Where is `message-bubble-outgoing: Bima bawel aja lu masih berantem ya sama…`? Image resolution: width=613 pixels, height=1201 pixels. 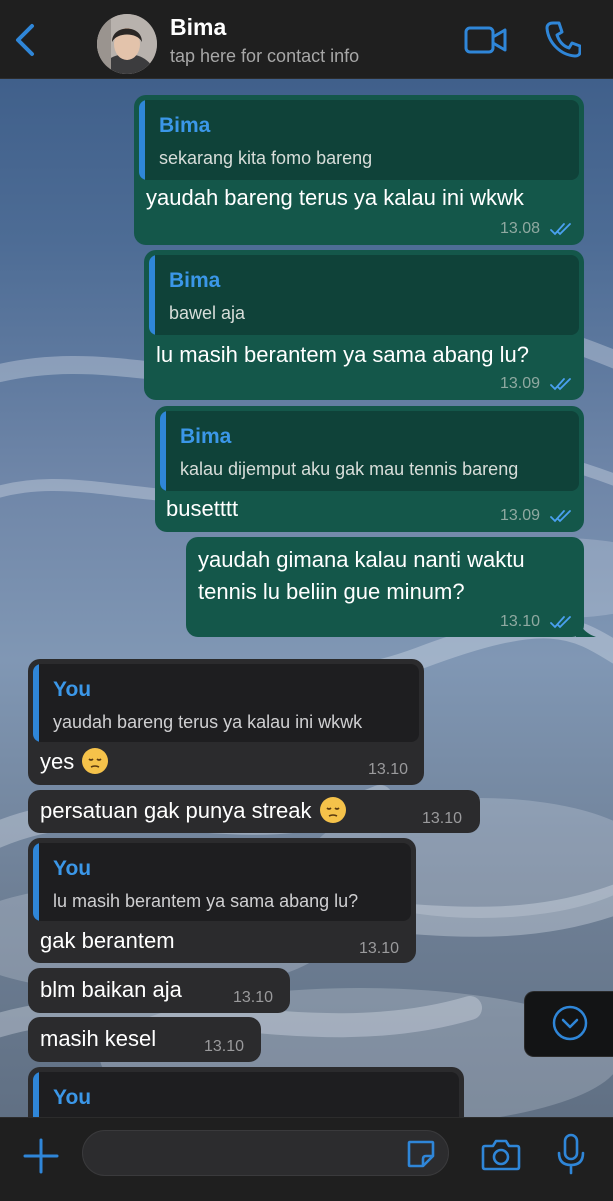
message-bubble-outgoing: Bima bawel aja lu masih berantem ya sama… is located at coordinates (364, 325).